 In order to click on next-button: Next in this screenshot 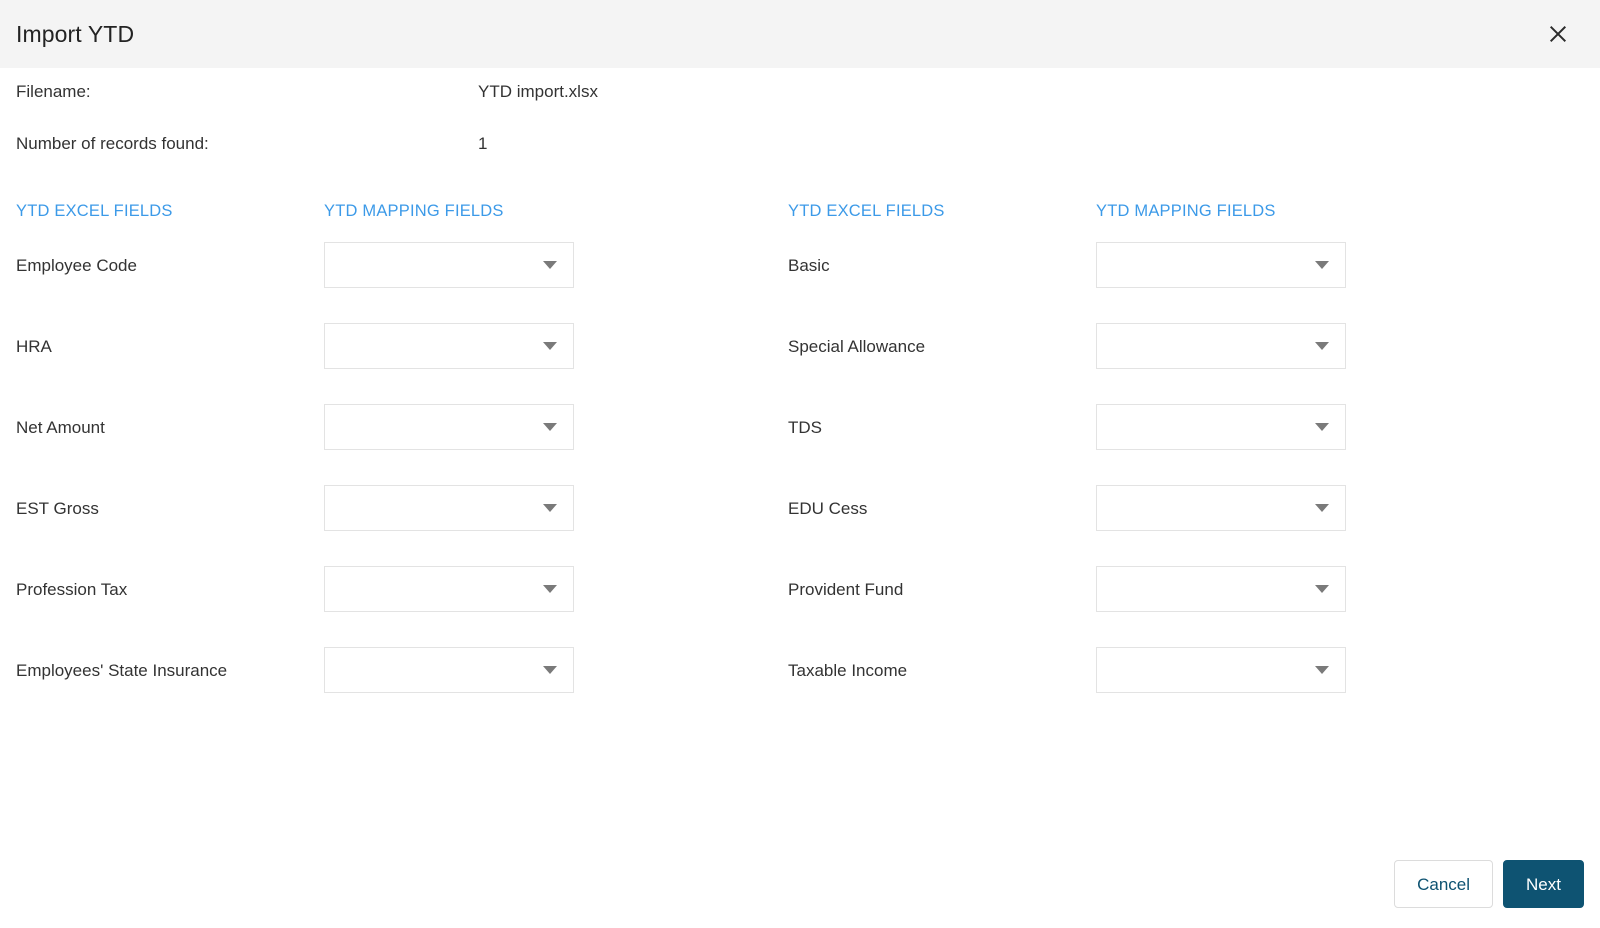, I will do `click(1543, 884)`.